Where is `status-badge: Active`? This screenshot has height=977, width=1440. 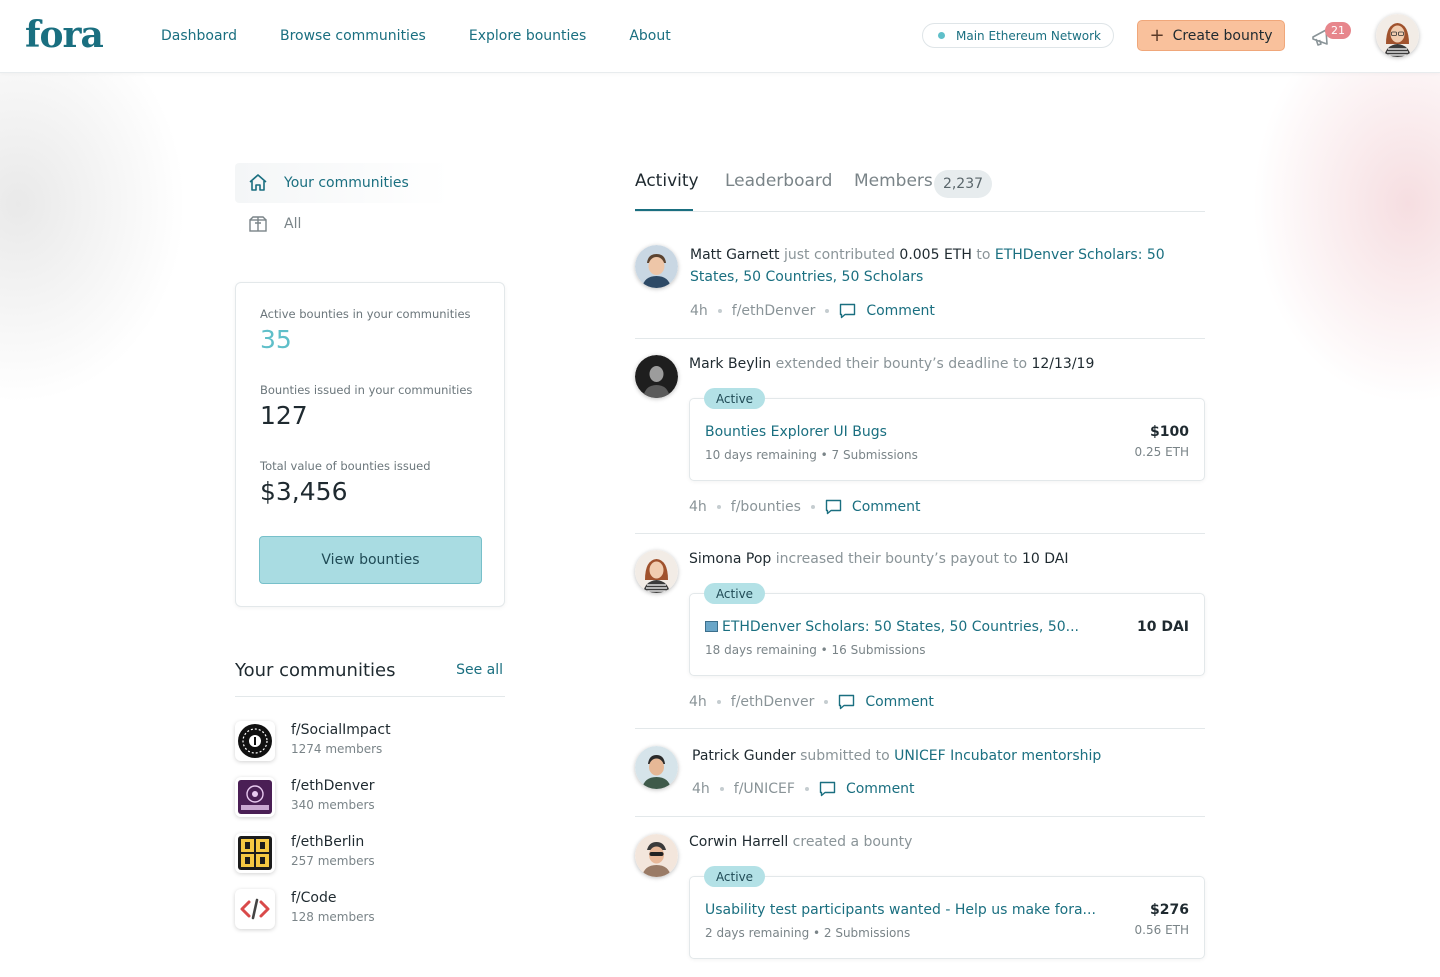
status-badge: Active is located at coordinates (734, 876).